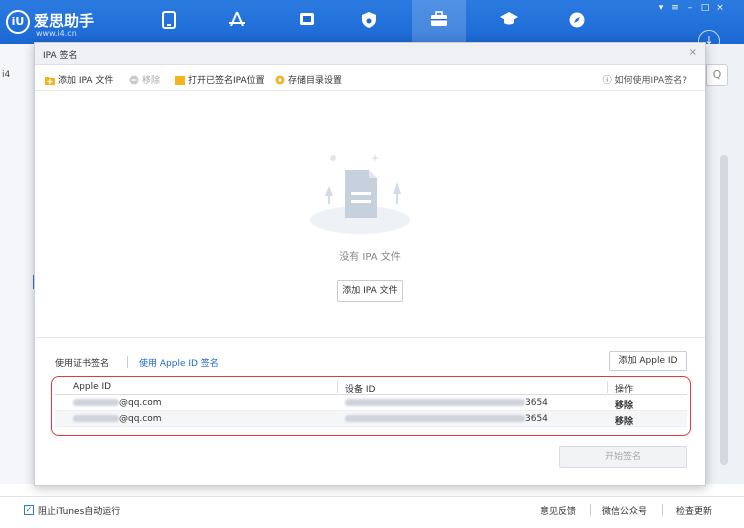  I want to click on start-sign-button: 开始签名, so click(623, 457).